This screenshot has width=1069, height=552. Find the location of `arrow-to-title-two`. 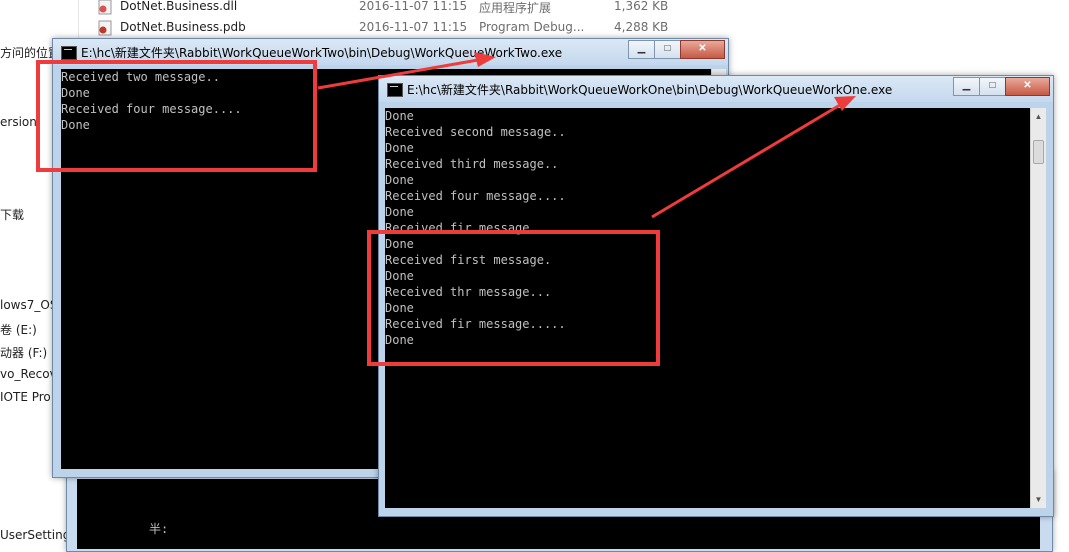

arrow-to-title-two is located at coordinates (398, 74).